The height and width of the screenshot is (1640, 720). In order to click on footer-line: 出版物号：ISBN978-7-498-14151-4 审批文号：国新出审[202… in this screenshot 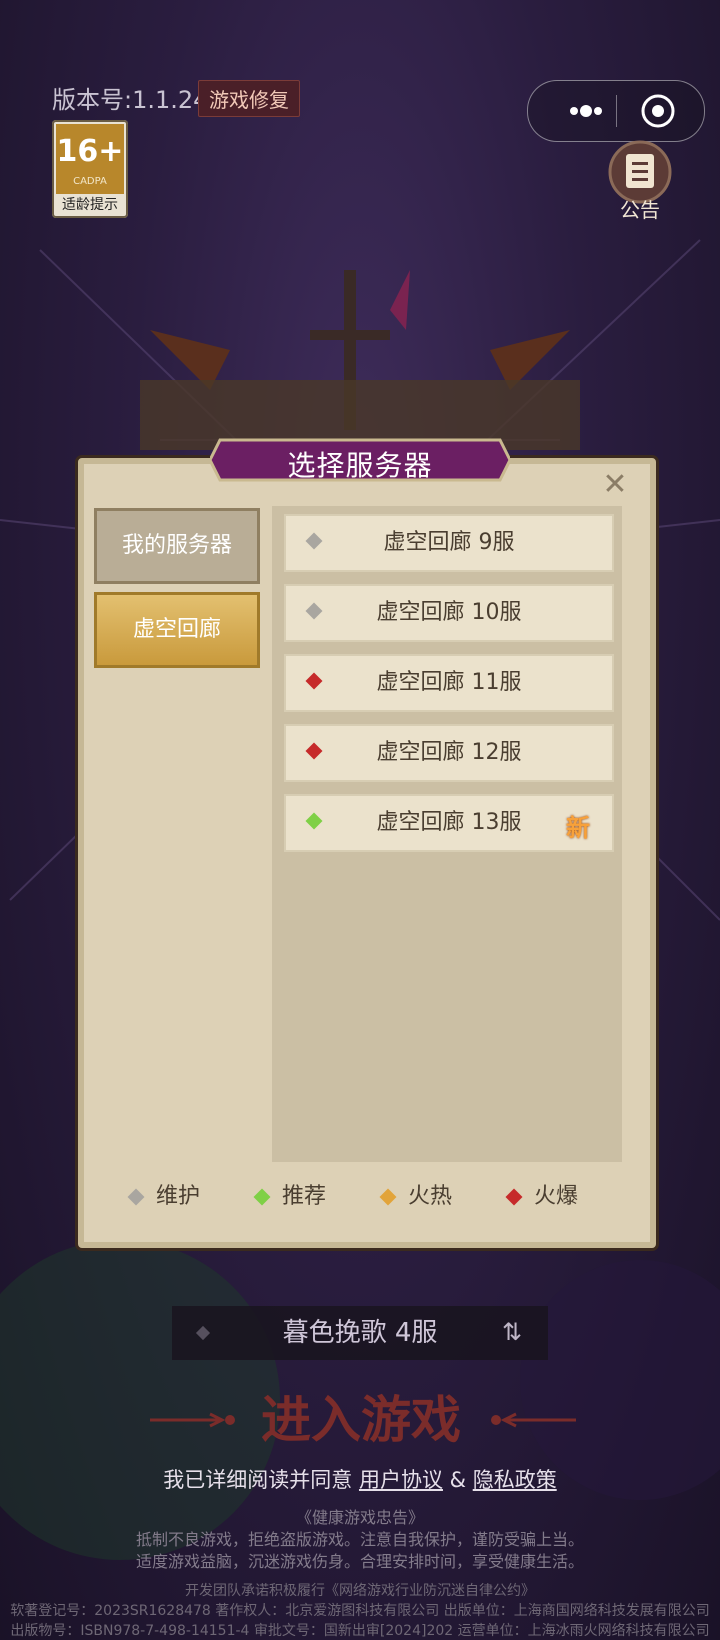, I will do `click(360, 1631)`.